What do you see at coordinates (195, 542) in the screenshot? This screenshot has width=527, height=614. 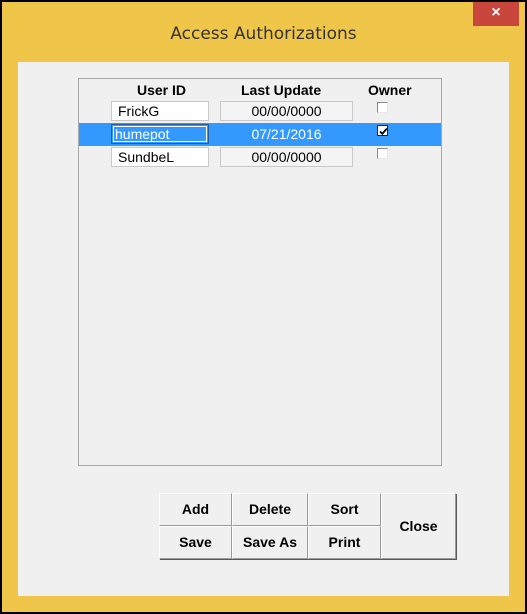 I see `save-button: Save` at bounding box center [195, 542].